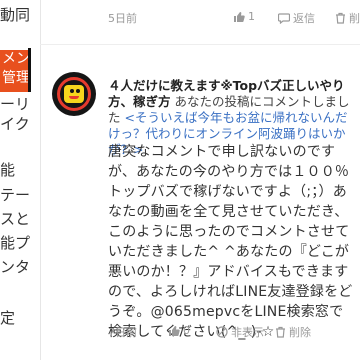 This screenshot has height=360, width=360. What do you see at coordinates (74, 94) in the screenshot?
I see `avatar` at bounding box center [74, 94].